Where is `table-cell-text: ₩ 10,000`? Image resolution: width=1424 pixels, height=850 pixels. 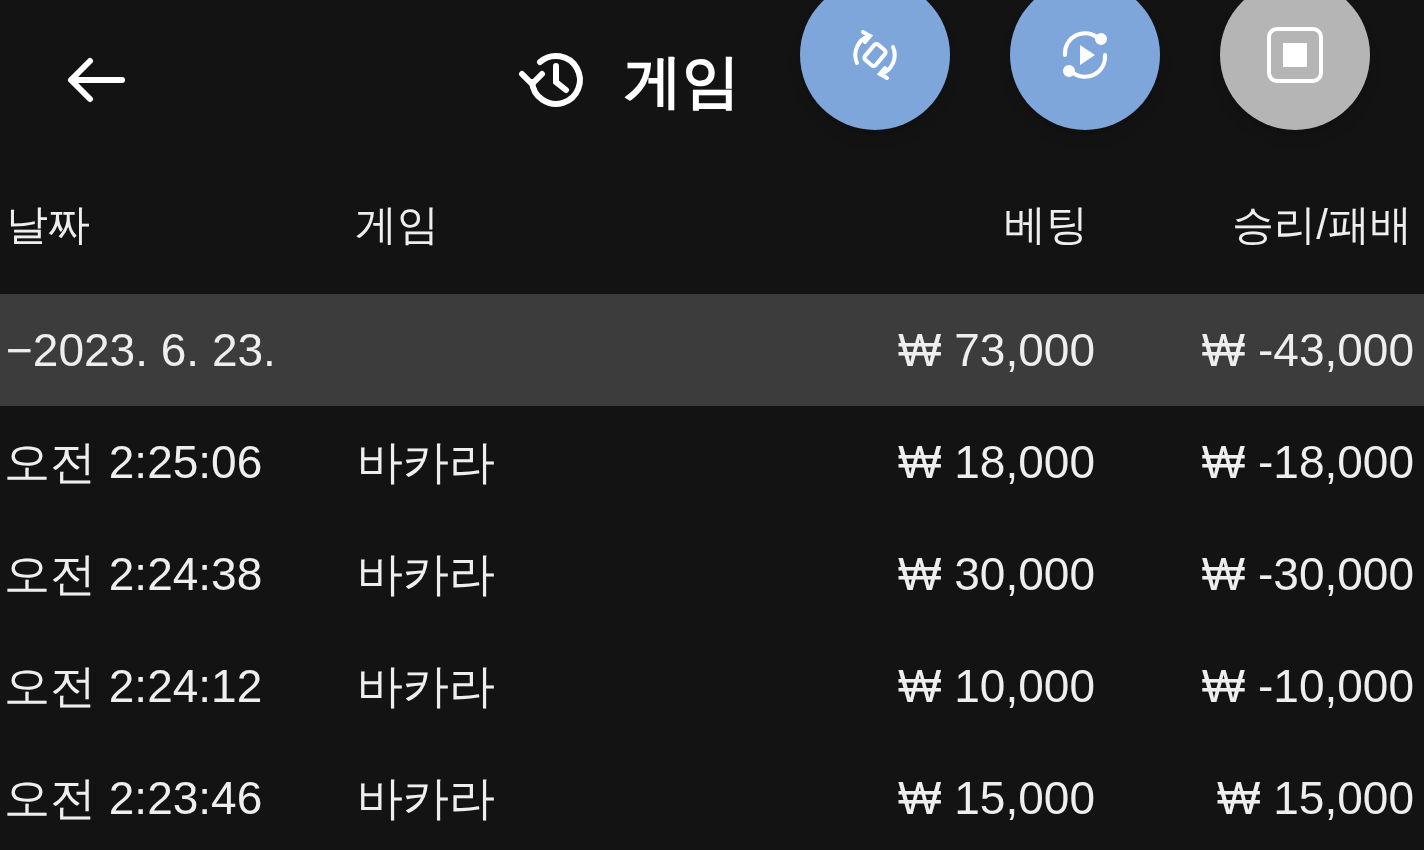 table-cell-text: ₩ 10,000 is located at coordinates (997, 686).